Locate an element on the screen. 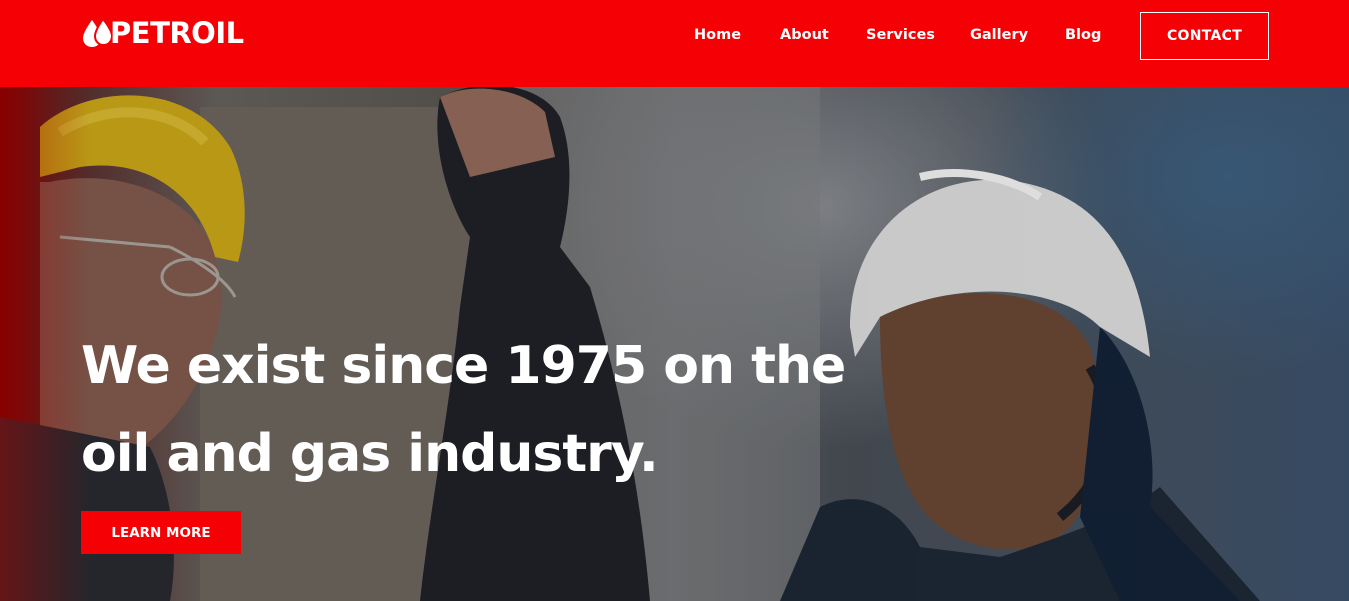 The height and width of the screenshot is (601, 1349). nav-link-home: Home is located at coordinates (717, 35).